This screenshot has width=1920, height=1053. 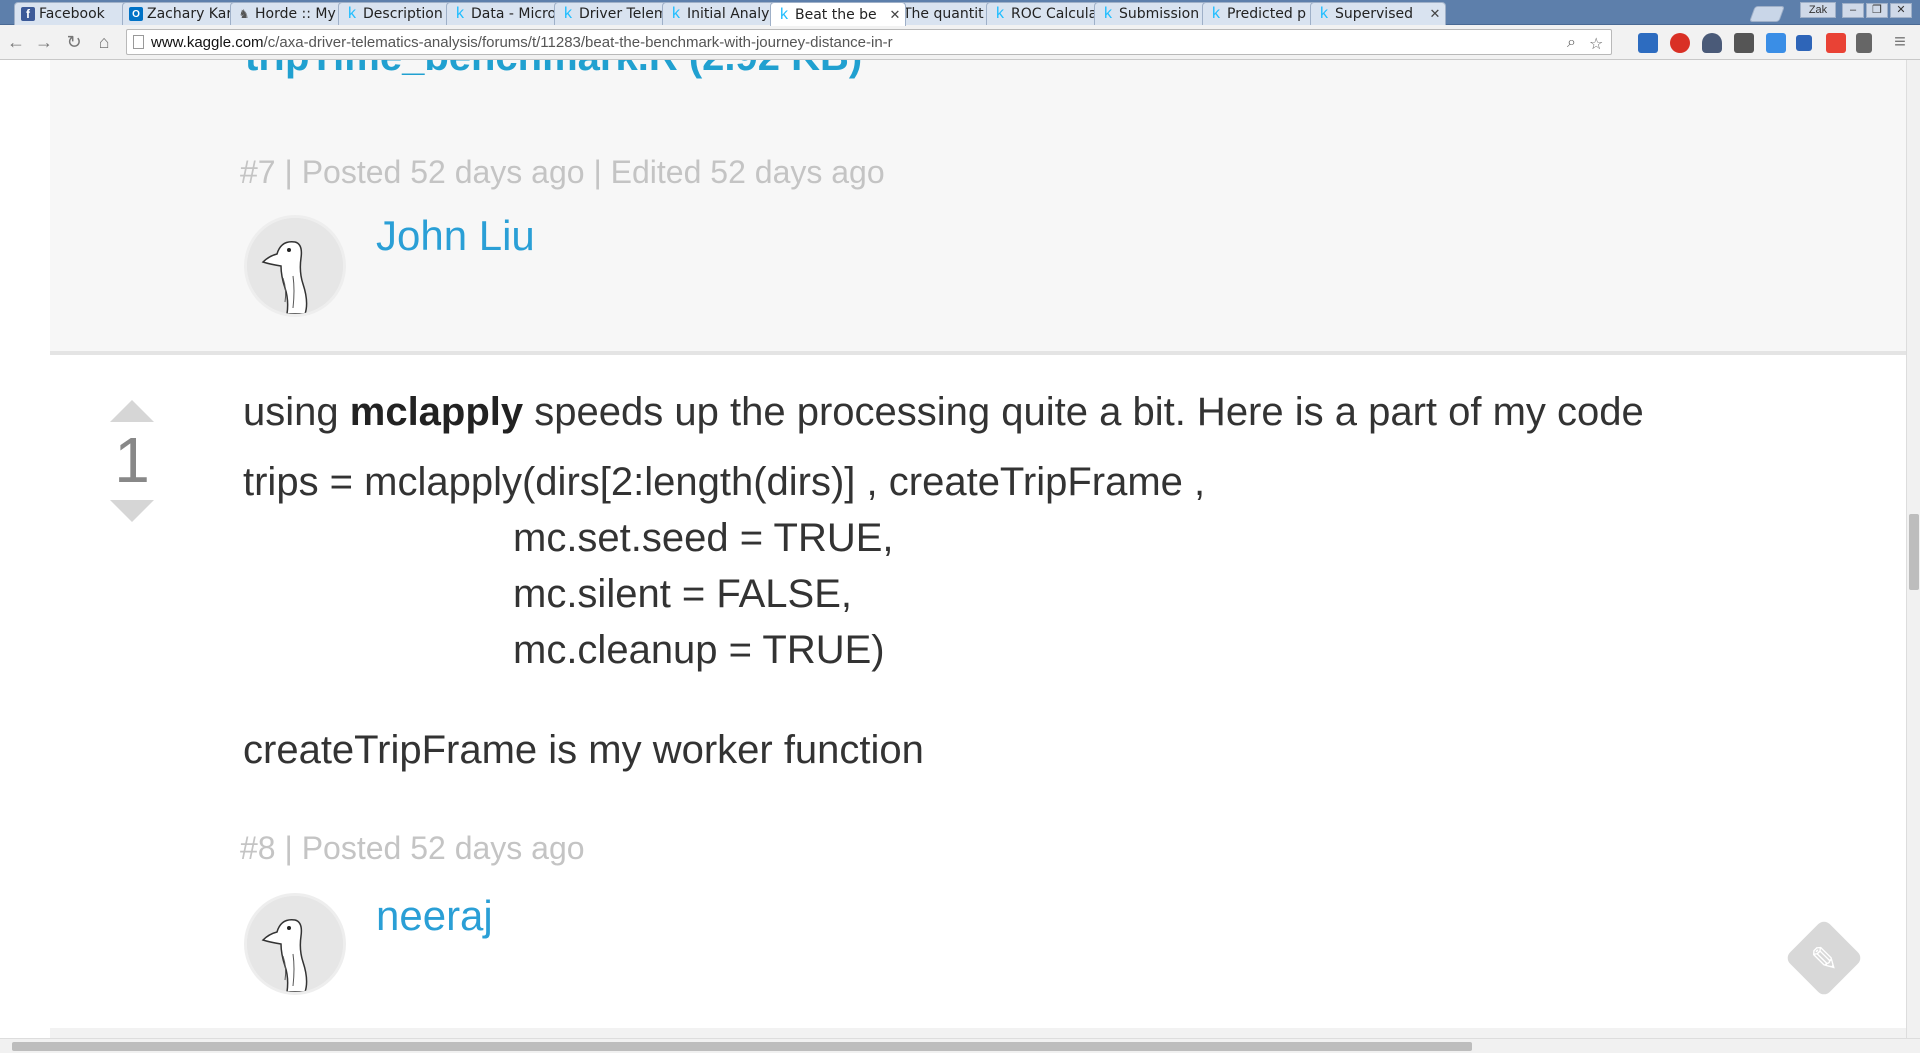 I want to click on puzzle-icon, so click(x=1864, y=43).